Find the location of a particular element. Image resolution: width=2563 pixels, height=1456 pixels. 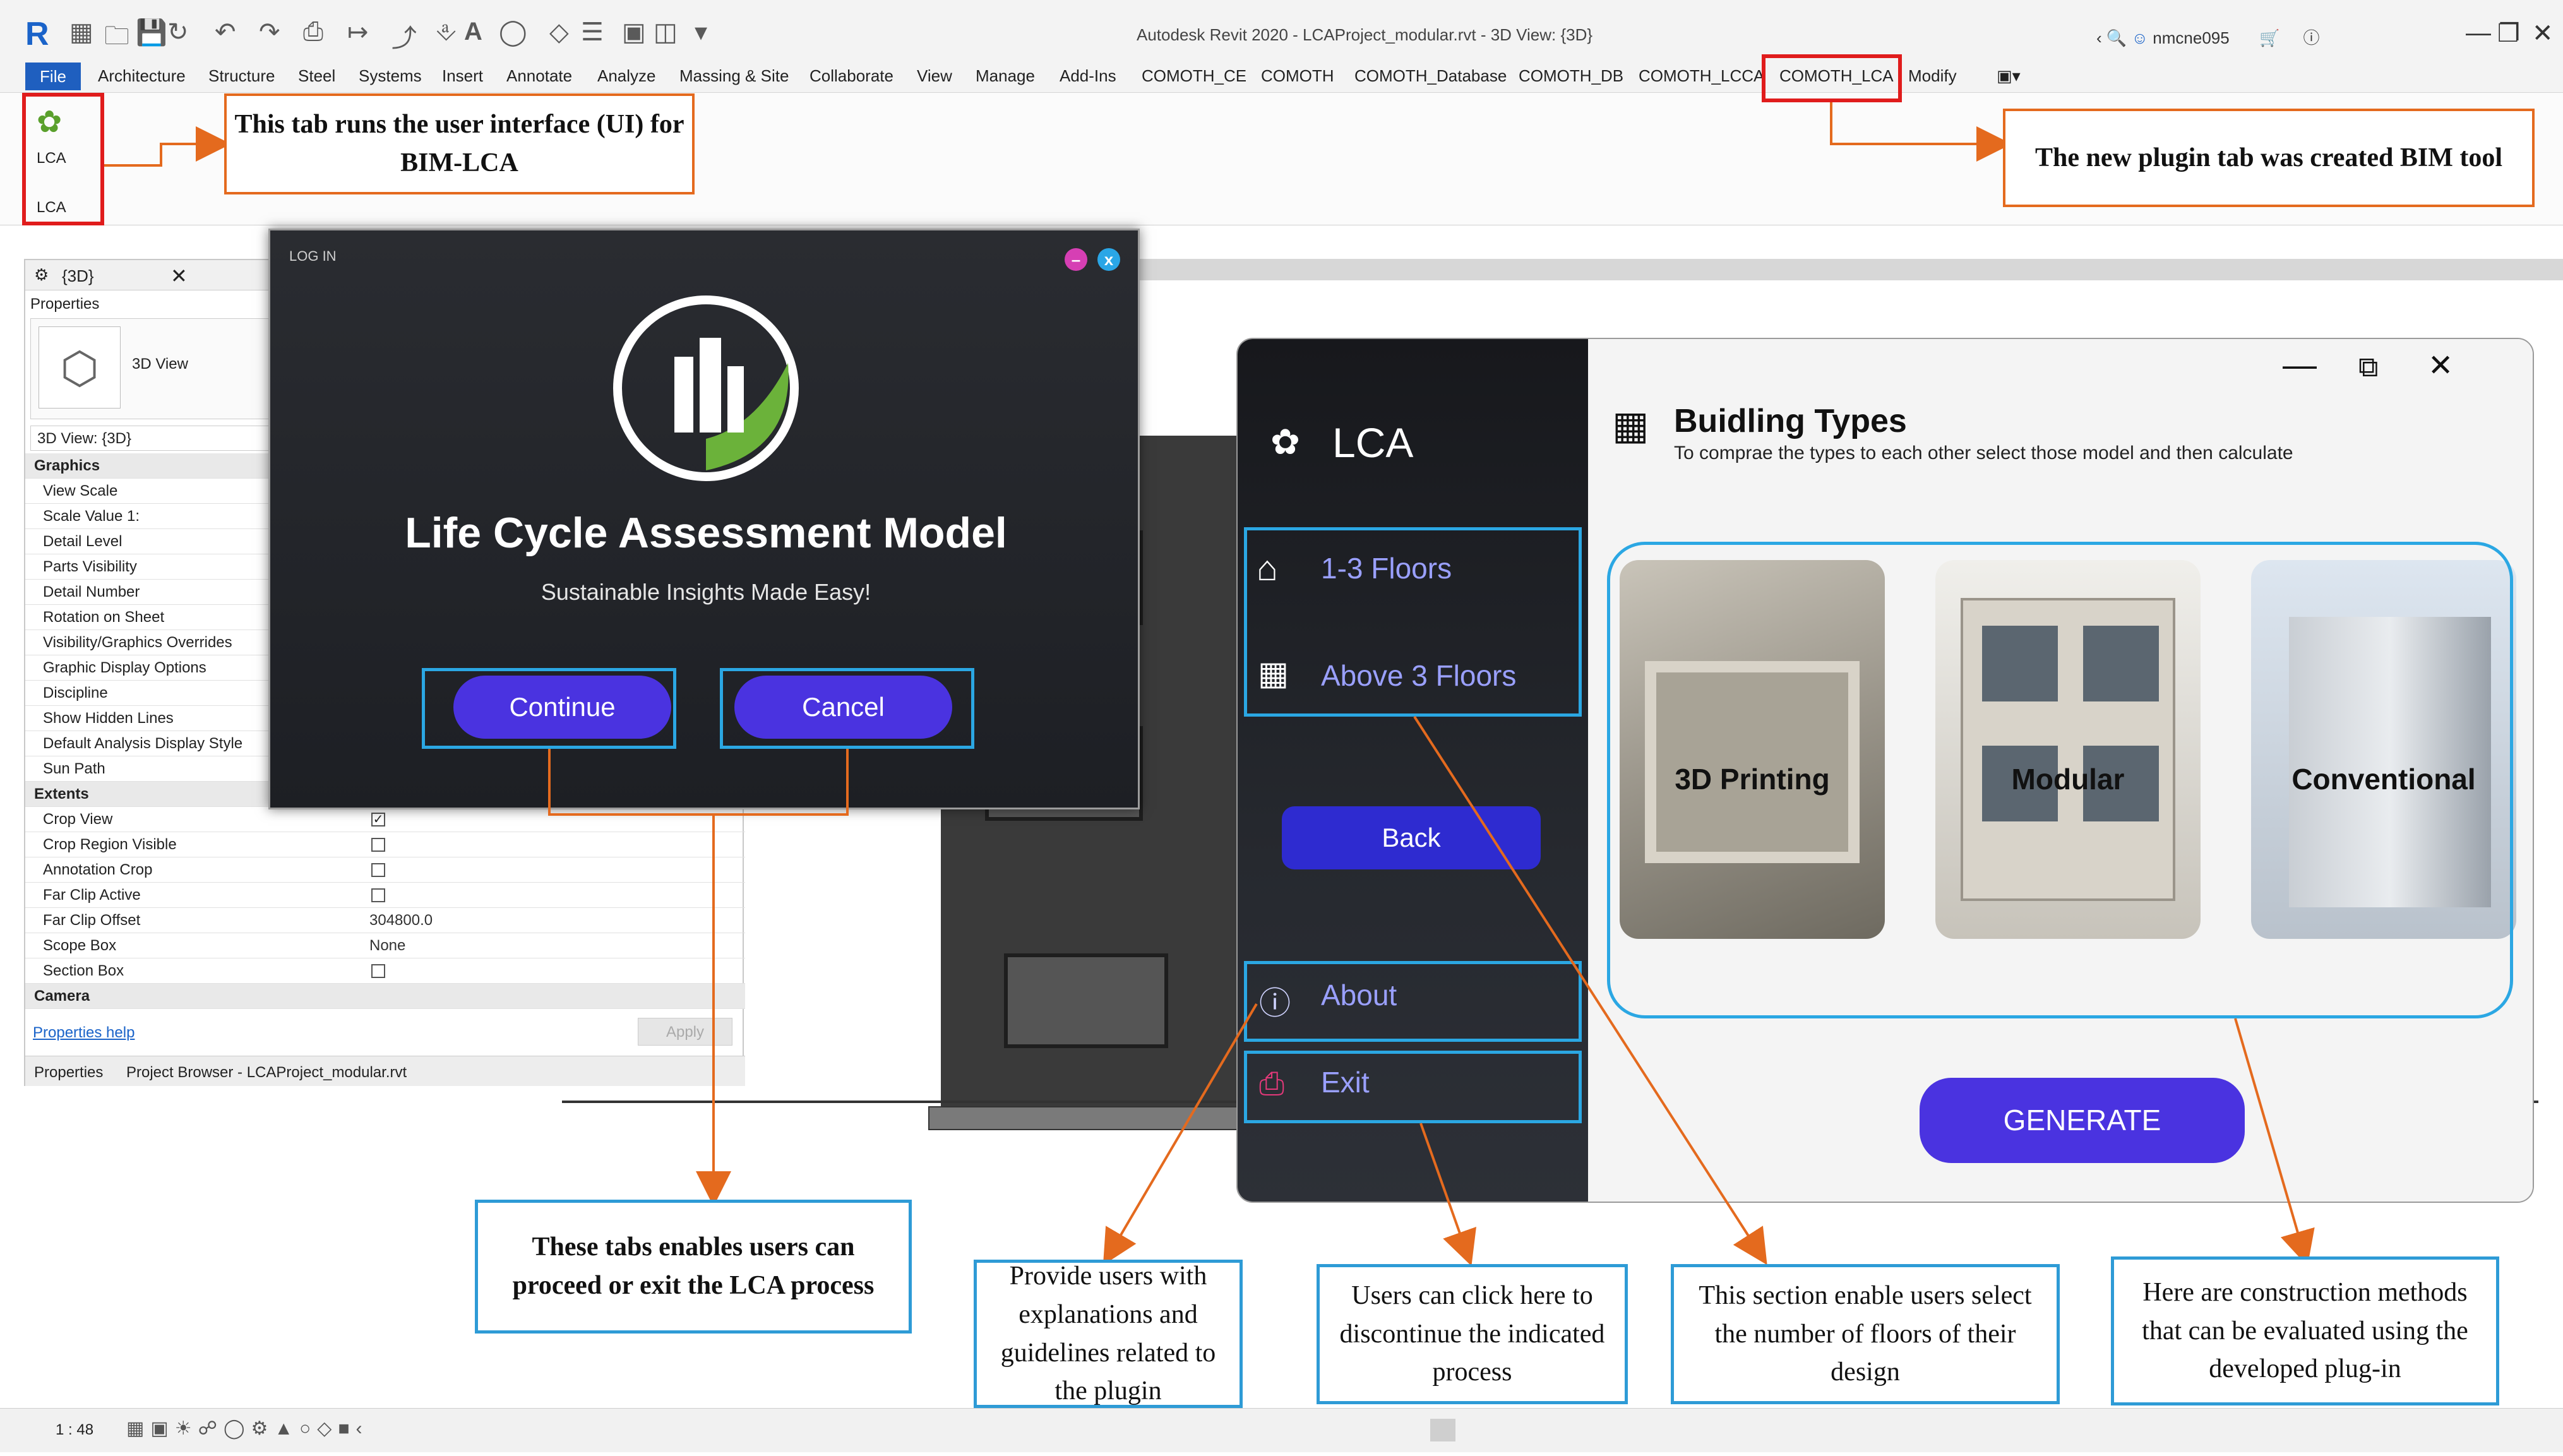

close-hidden-icon: ▣ is located at coordinates (634, 32).